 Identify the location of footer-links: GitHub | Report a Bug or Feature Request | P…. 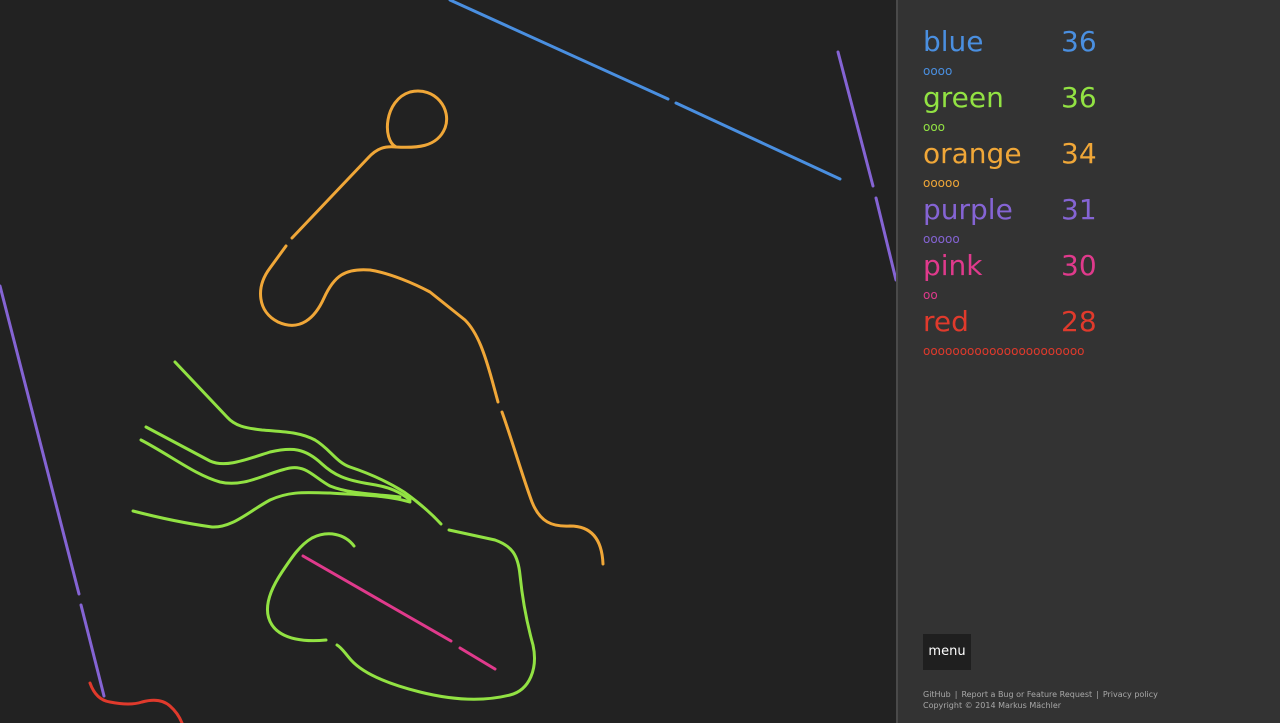
(1040, 694).